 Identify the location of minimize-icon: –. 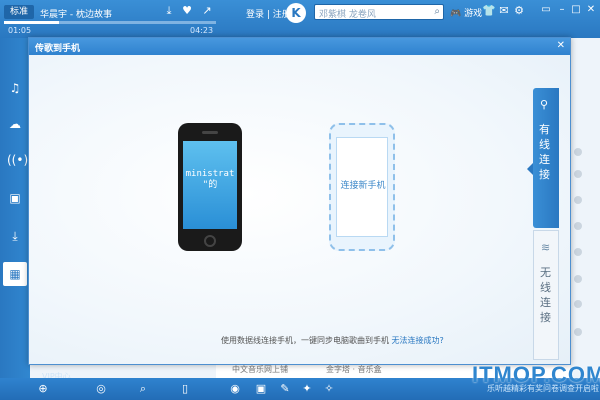
(562, 10).